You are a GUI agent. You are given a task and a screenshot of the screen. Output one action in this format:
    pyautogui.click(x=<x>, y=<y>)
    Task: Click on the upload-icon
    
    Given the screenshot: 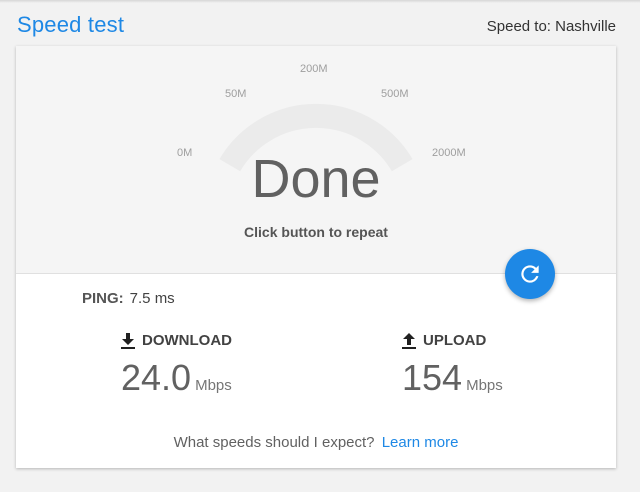 What is the action you would take?
    pyautogui.click(x=409, y=340)
    